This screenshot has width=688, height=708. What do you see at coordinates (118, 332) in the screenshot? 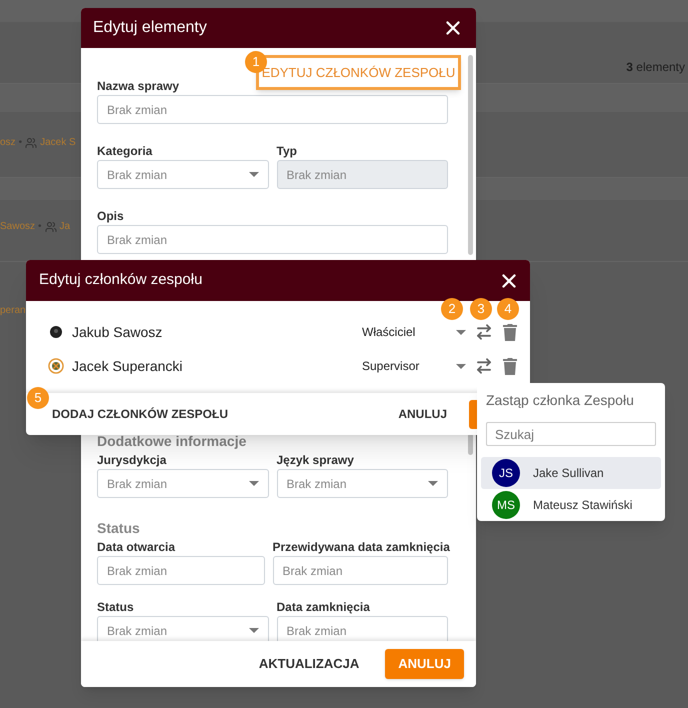
I see `member-name: Jakub Sawosz` at bounding box center [118, 332].